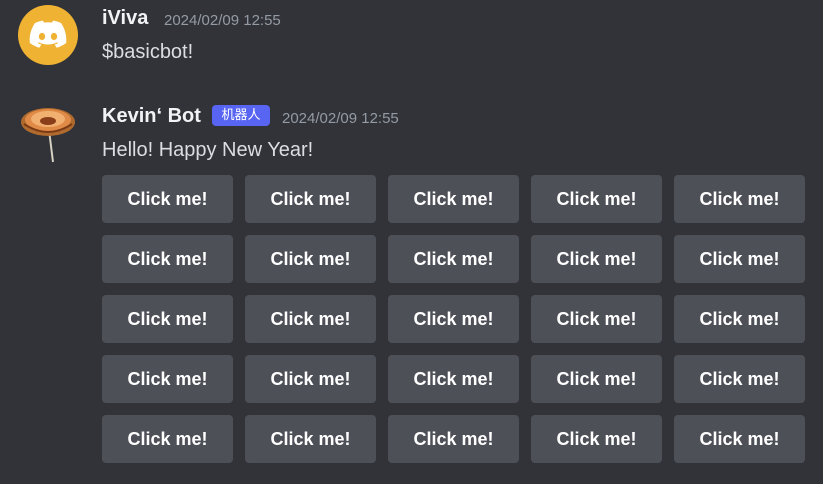  Describe the element at coordinates (148, 52) in the screenshot. I see `message-content: $basicbot!` at that location.